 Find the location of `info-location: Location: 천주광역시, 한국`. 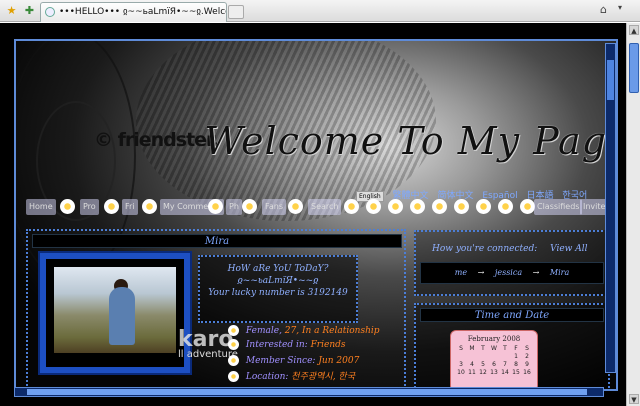

info-location: Location: 천주광역시, 한국 is located at coordinates (291, 377).